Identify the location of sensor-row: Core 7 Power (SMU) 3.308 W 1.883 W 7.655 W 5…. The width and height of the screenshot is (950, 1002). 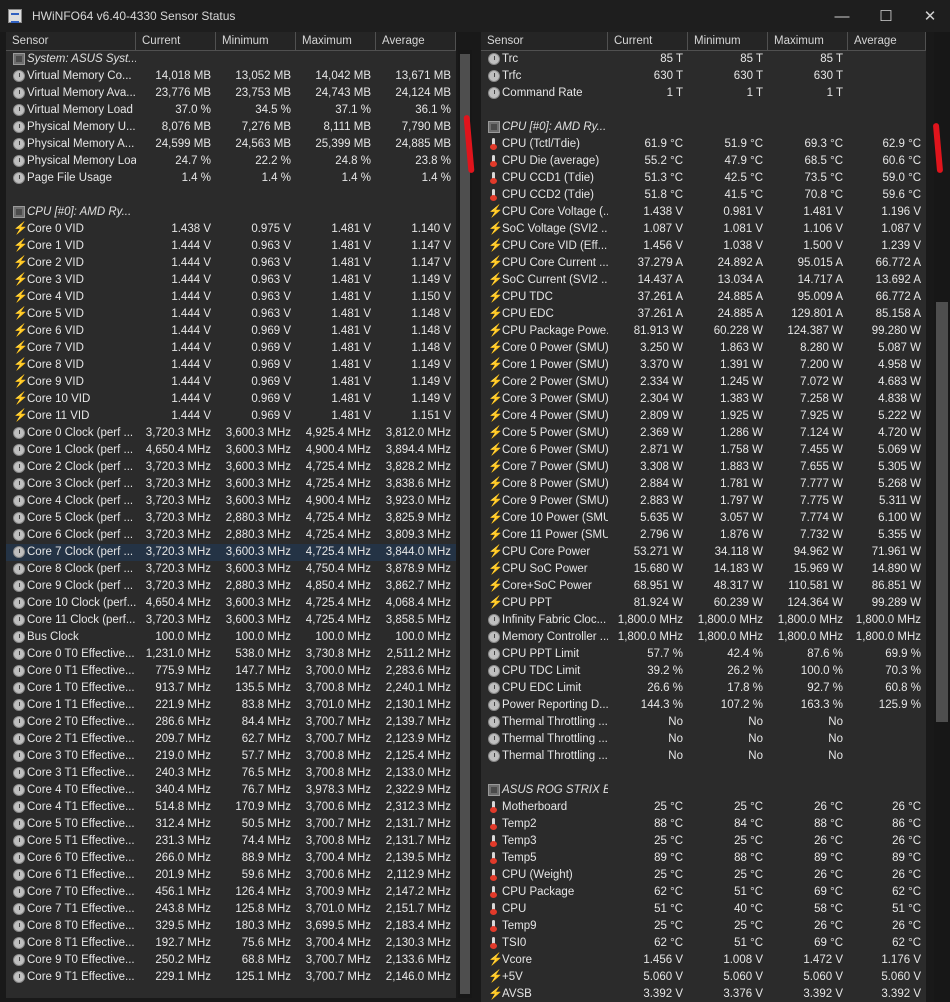
(703, 467).